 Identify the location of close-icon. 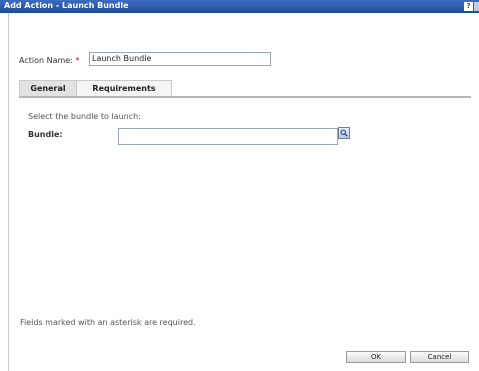
(476, 6).